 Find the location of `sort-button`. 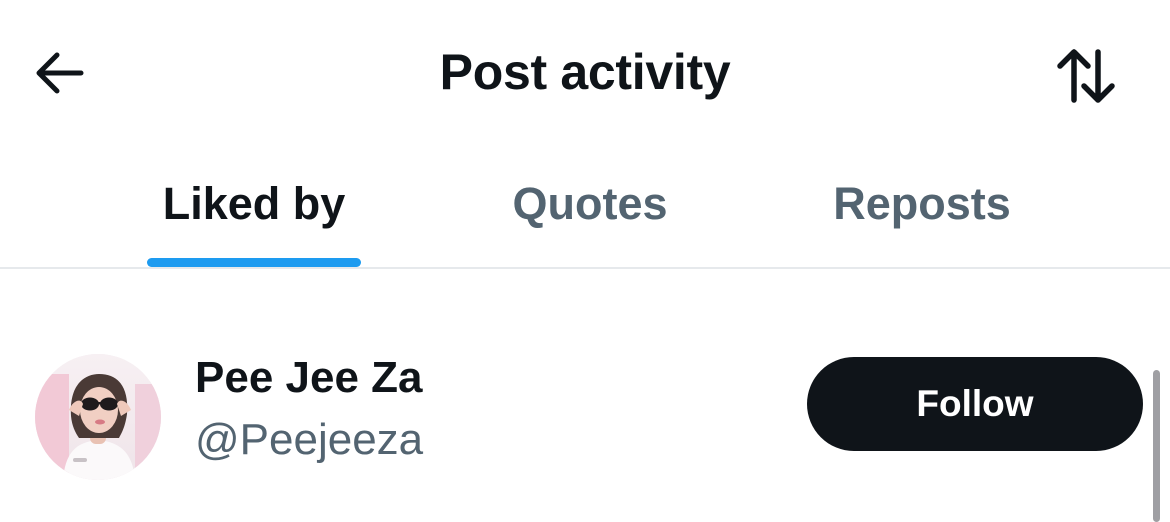

sort-button is located at coordinates (1086, 76).